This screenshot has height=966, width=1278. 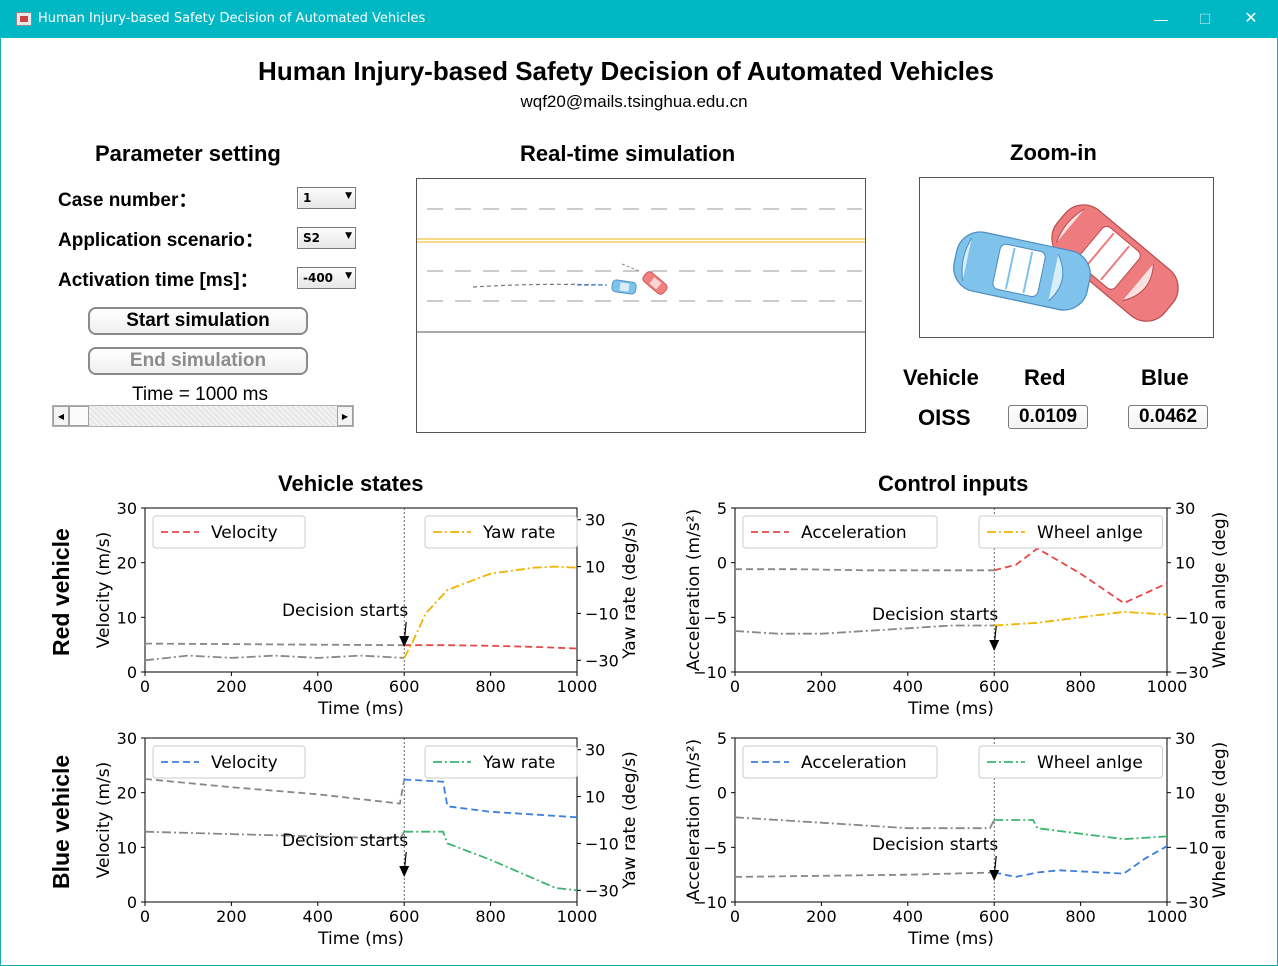 I want to click on zoom-view, so click(x=1066, y=257).